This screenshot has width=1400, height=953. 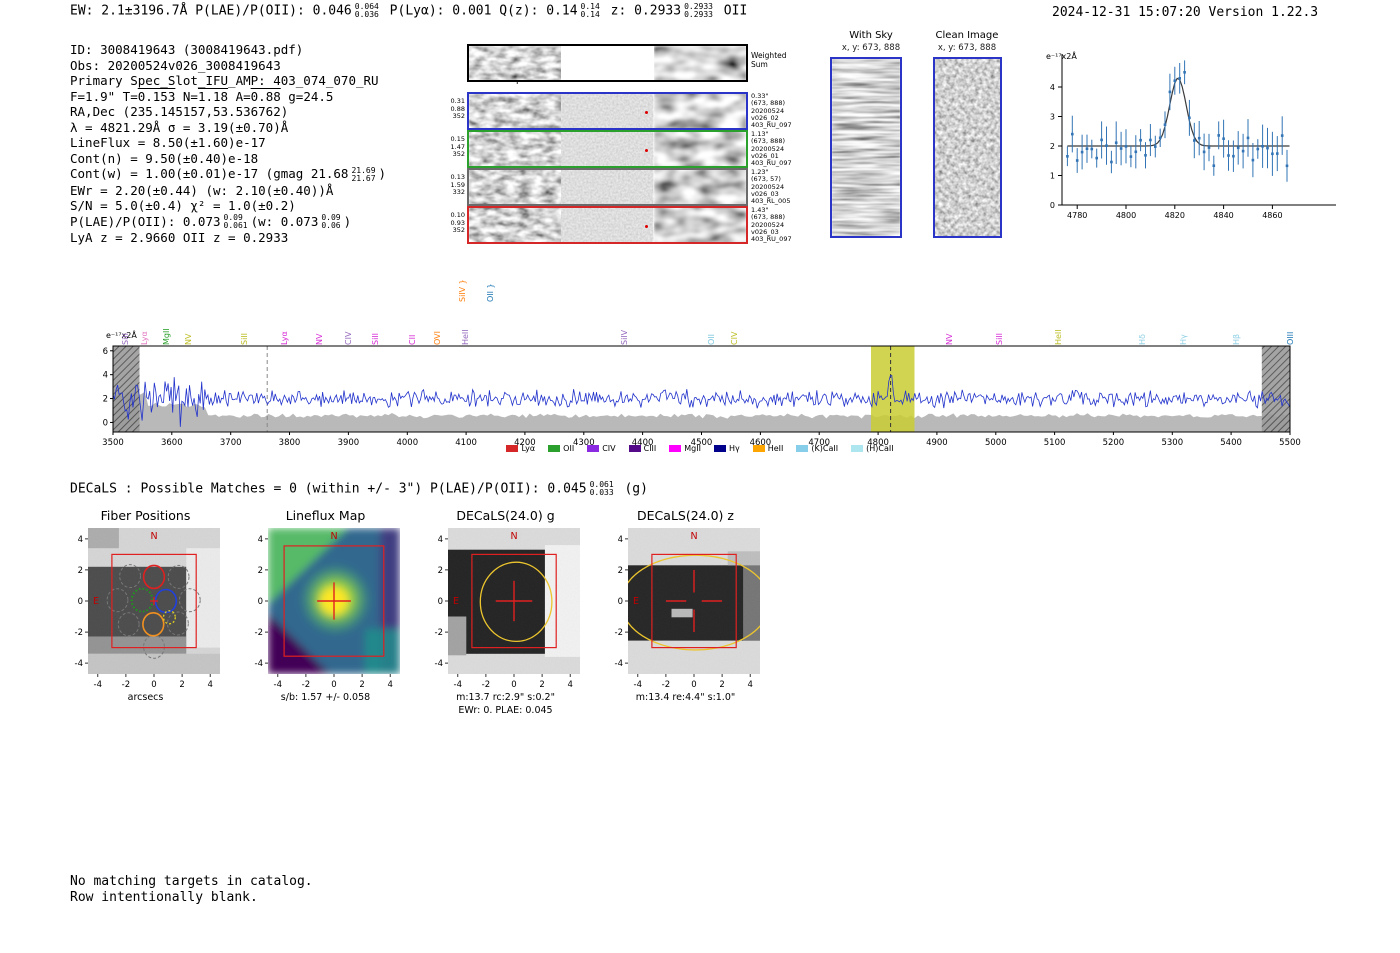 I want to click on legend-item-civ: CIV, so click(x=601, y=448).